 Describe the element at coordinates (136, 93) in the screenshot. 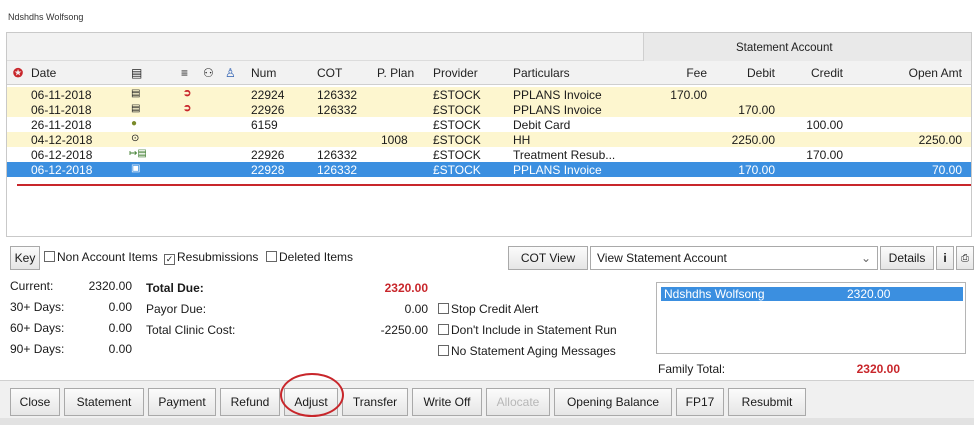

I see `document-icon: ▤` at that location.